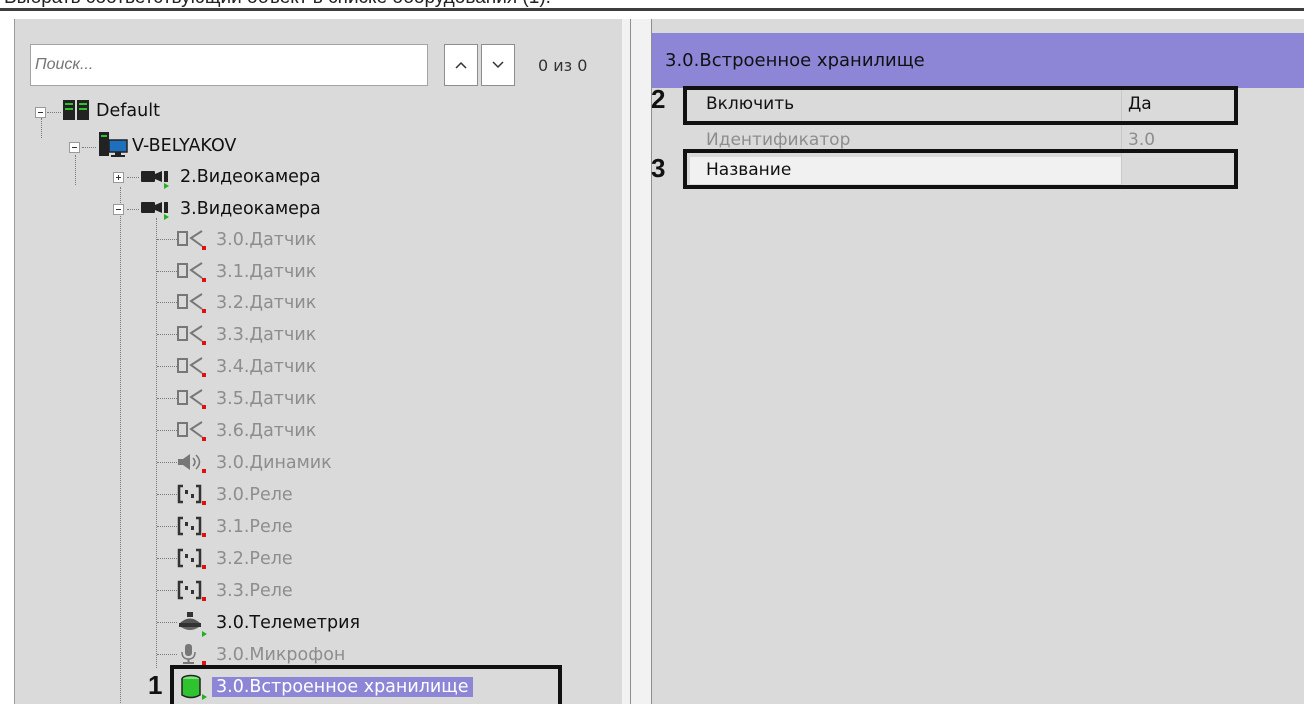  Describe the element at coordinates (626, 361) in the screenshot. I see `panel-splitter` at that location.